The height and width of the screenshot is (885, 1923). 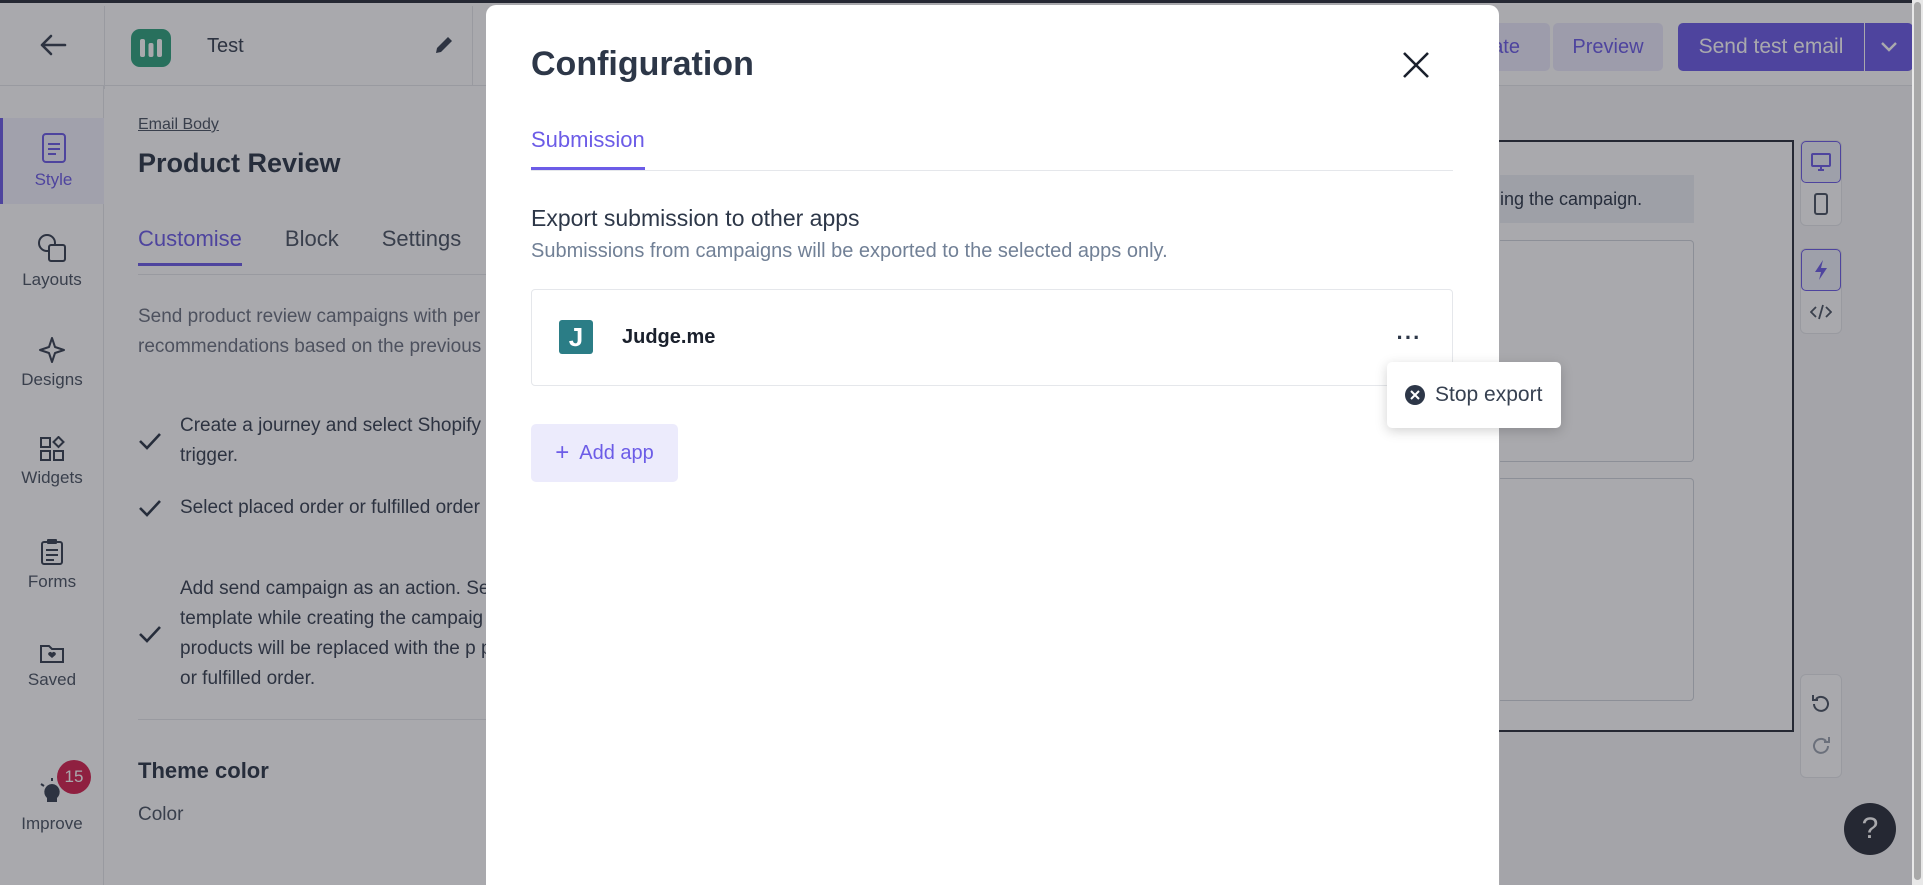 What do you see at coordinates (695, 218) in the screenshot?
I see `export-heading: Export submission to other apps` at bounding box center [695, 218].